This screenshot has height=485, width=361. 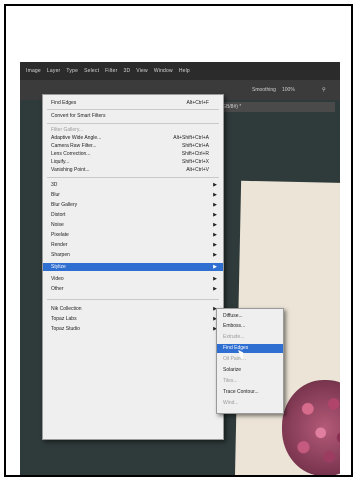 What do you see at coordinates (111, 71) in the screenshot?
I see `menubar-item-filter: Filter` at bounding box center [111, 71].